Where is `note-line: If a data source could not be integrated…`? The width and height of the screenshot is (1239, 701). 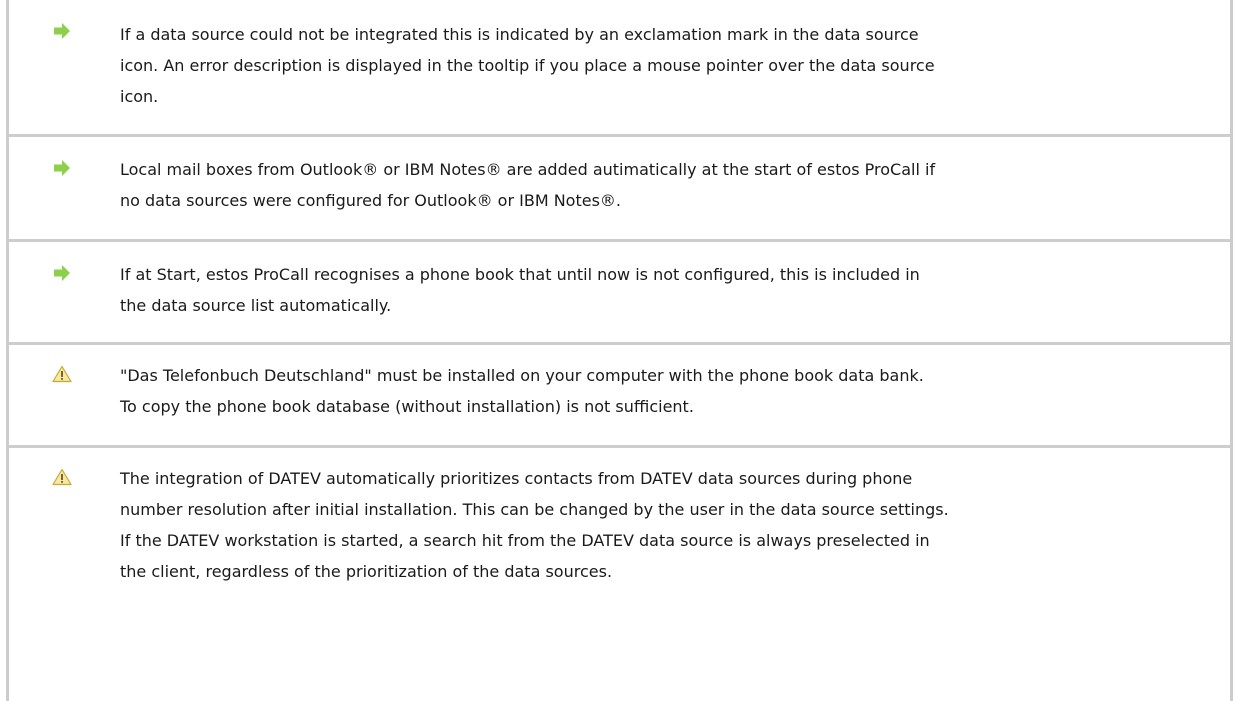
note-line: If a data source could not be integrated… is located at coordinates (519, 34).